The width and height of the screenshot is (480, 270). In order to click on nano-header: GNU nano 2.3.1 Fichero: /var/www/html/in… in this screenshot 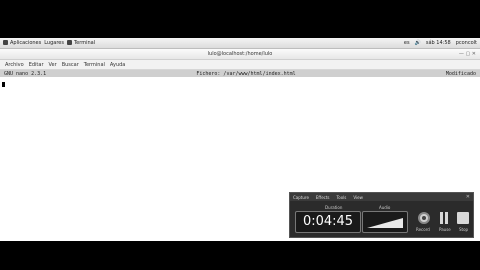, I will do `click(240, 73)`.